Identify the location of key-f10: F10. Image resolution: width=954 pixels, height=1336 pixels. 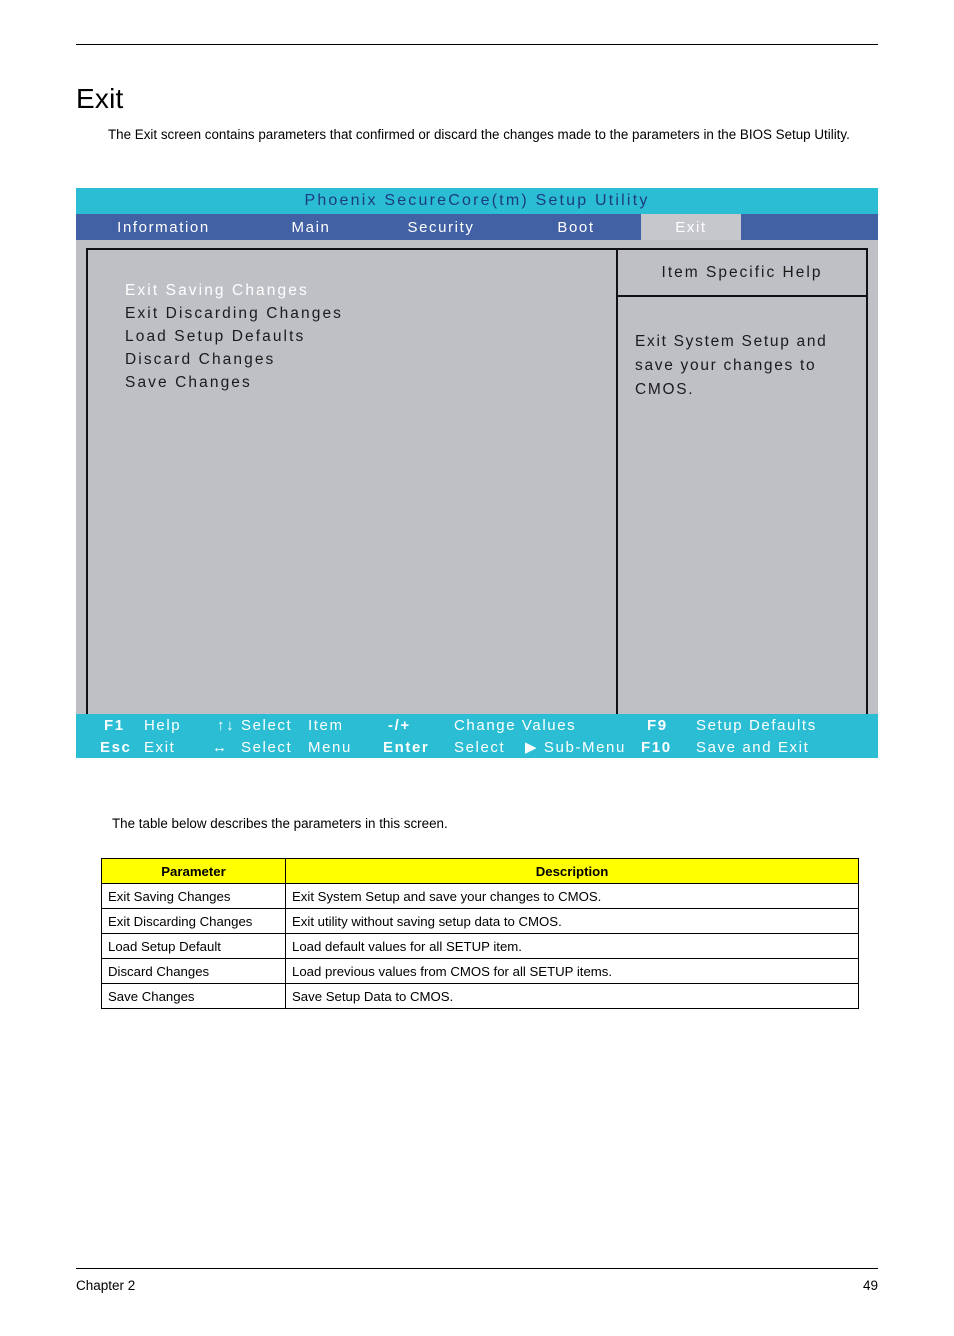
(656, 748).